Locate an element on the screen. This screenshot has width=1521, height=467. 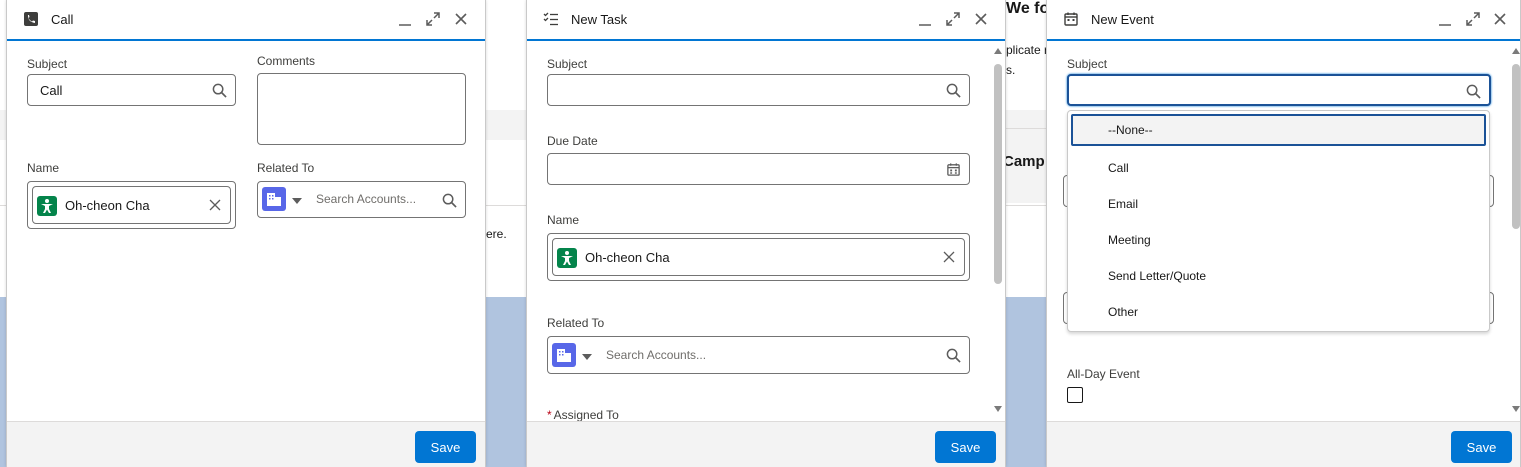
all-day-event-label: All-Day Event is located at coordinates (1103, 374).